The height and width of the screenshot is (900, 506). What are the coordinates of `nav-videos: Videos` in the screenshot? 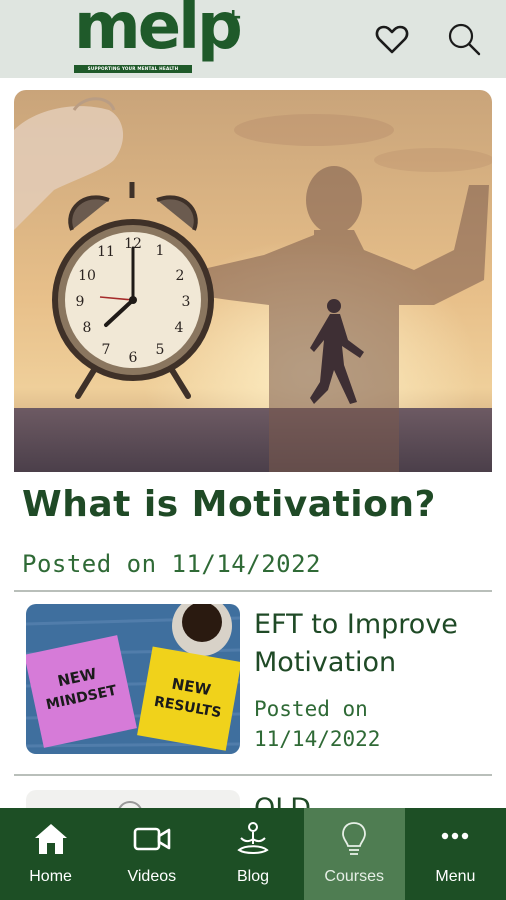 It's located at (151, 854).